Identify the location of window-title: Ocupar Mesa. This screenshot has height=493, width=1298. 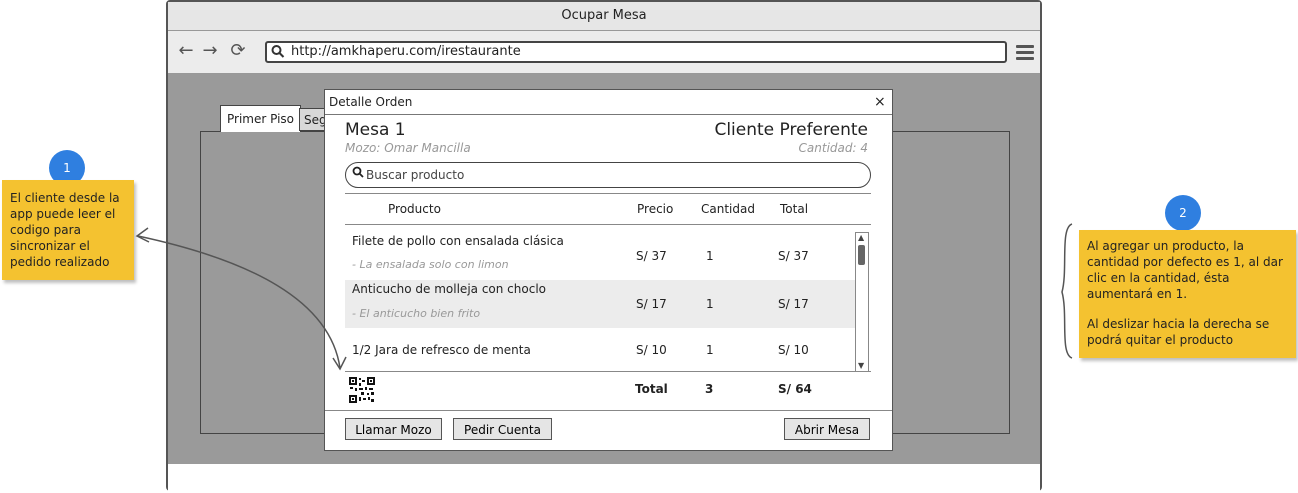
(604, 16).